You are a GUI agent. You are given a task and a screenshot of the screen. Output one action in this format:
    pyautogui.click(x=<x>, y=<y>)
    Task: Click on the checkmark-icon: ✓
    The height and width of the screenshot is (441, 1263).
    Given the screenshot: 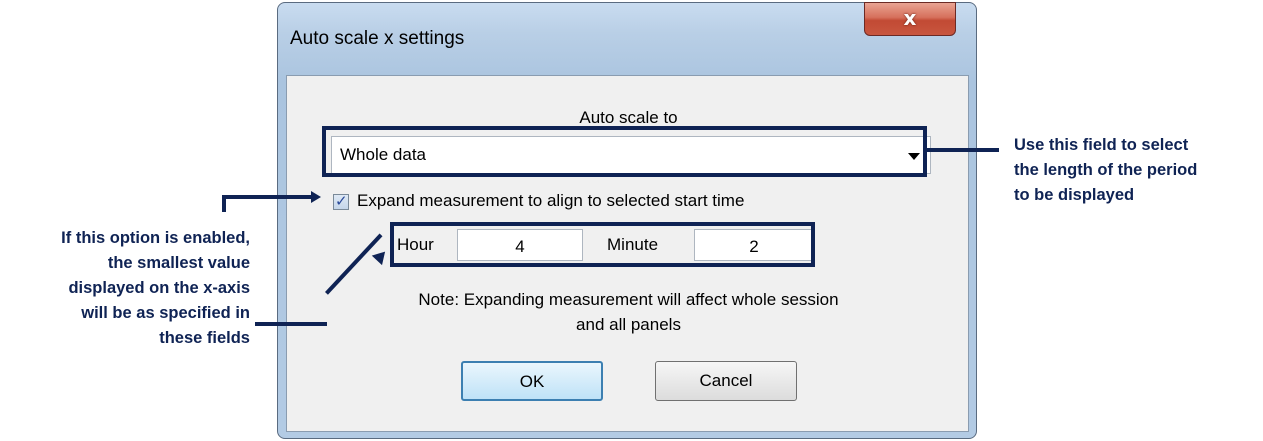 What is the action you would take?
    pyautogui.click(x=341, y=201)
    